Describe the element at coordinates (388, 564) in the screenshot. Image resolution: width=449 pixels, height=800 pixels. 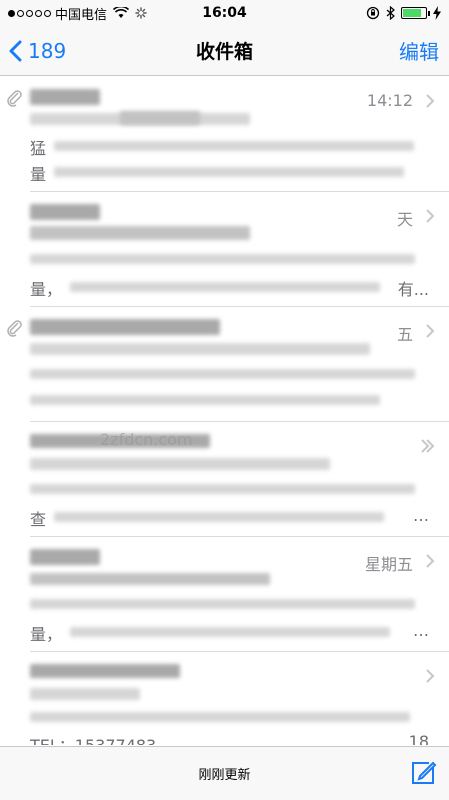
I see `mail-date: 星期五` at that location.